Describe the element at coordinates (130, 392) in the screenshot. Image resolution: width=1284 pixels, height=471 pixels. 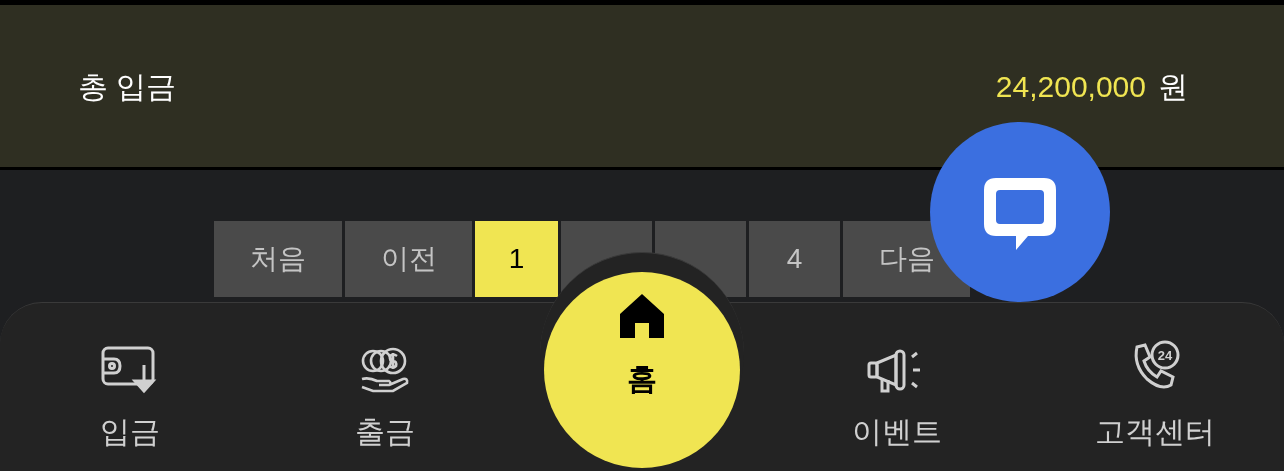
I see `nav-item: 입금` at that location.